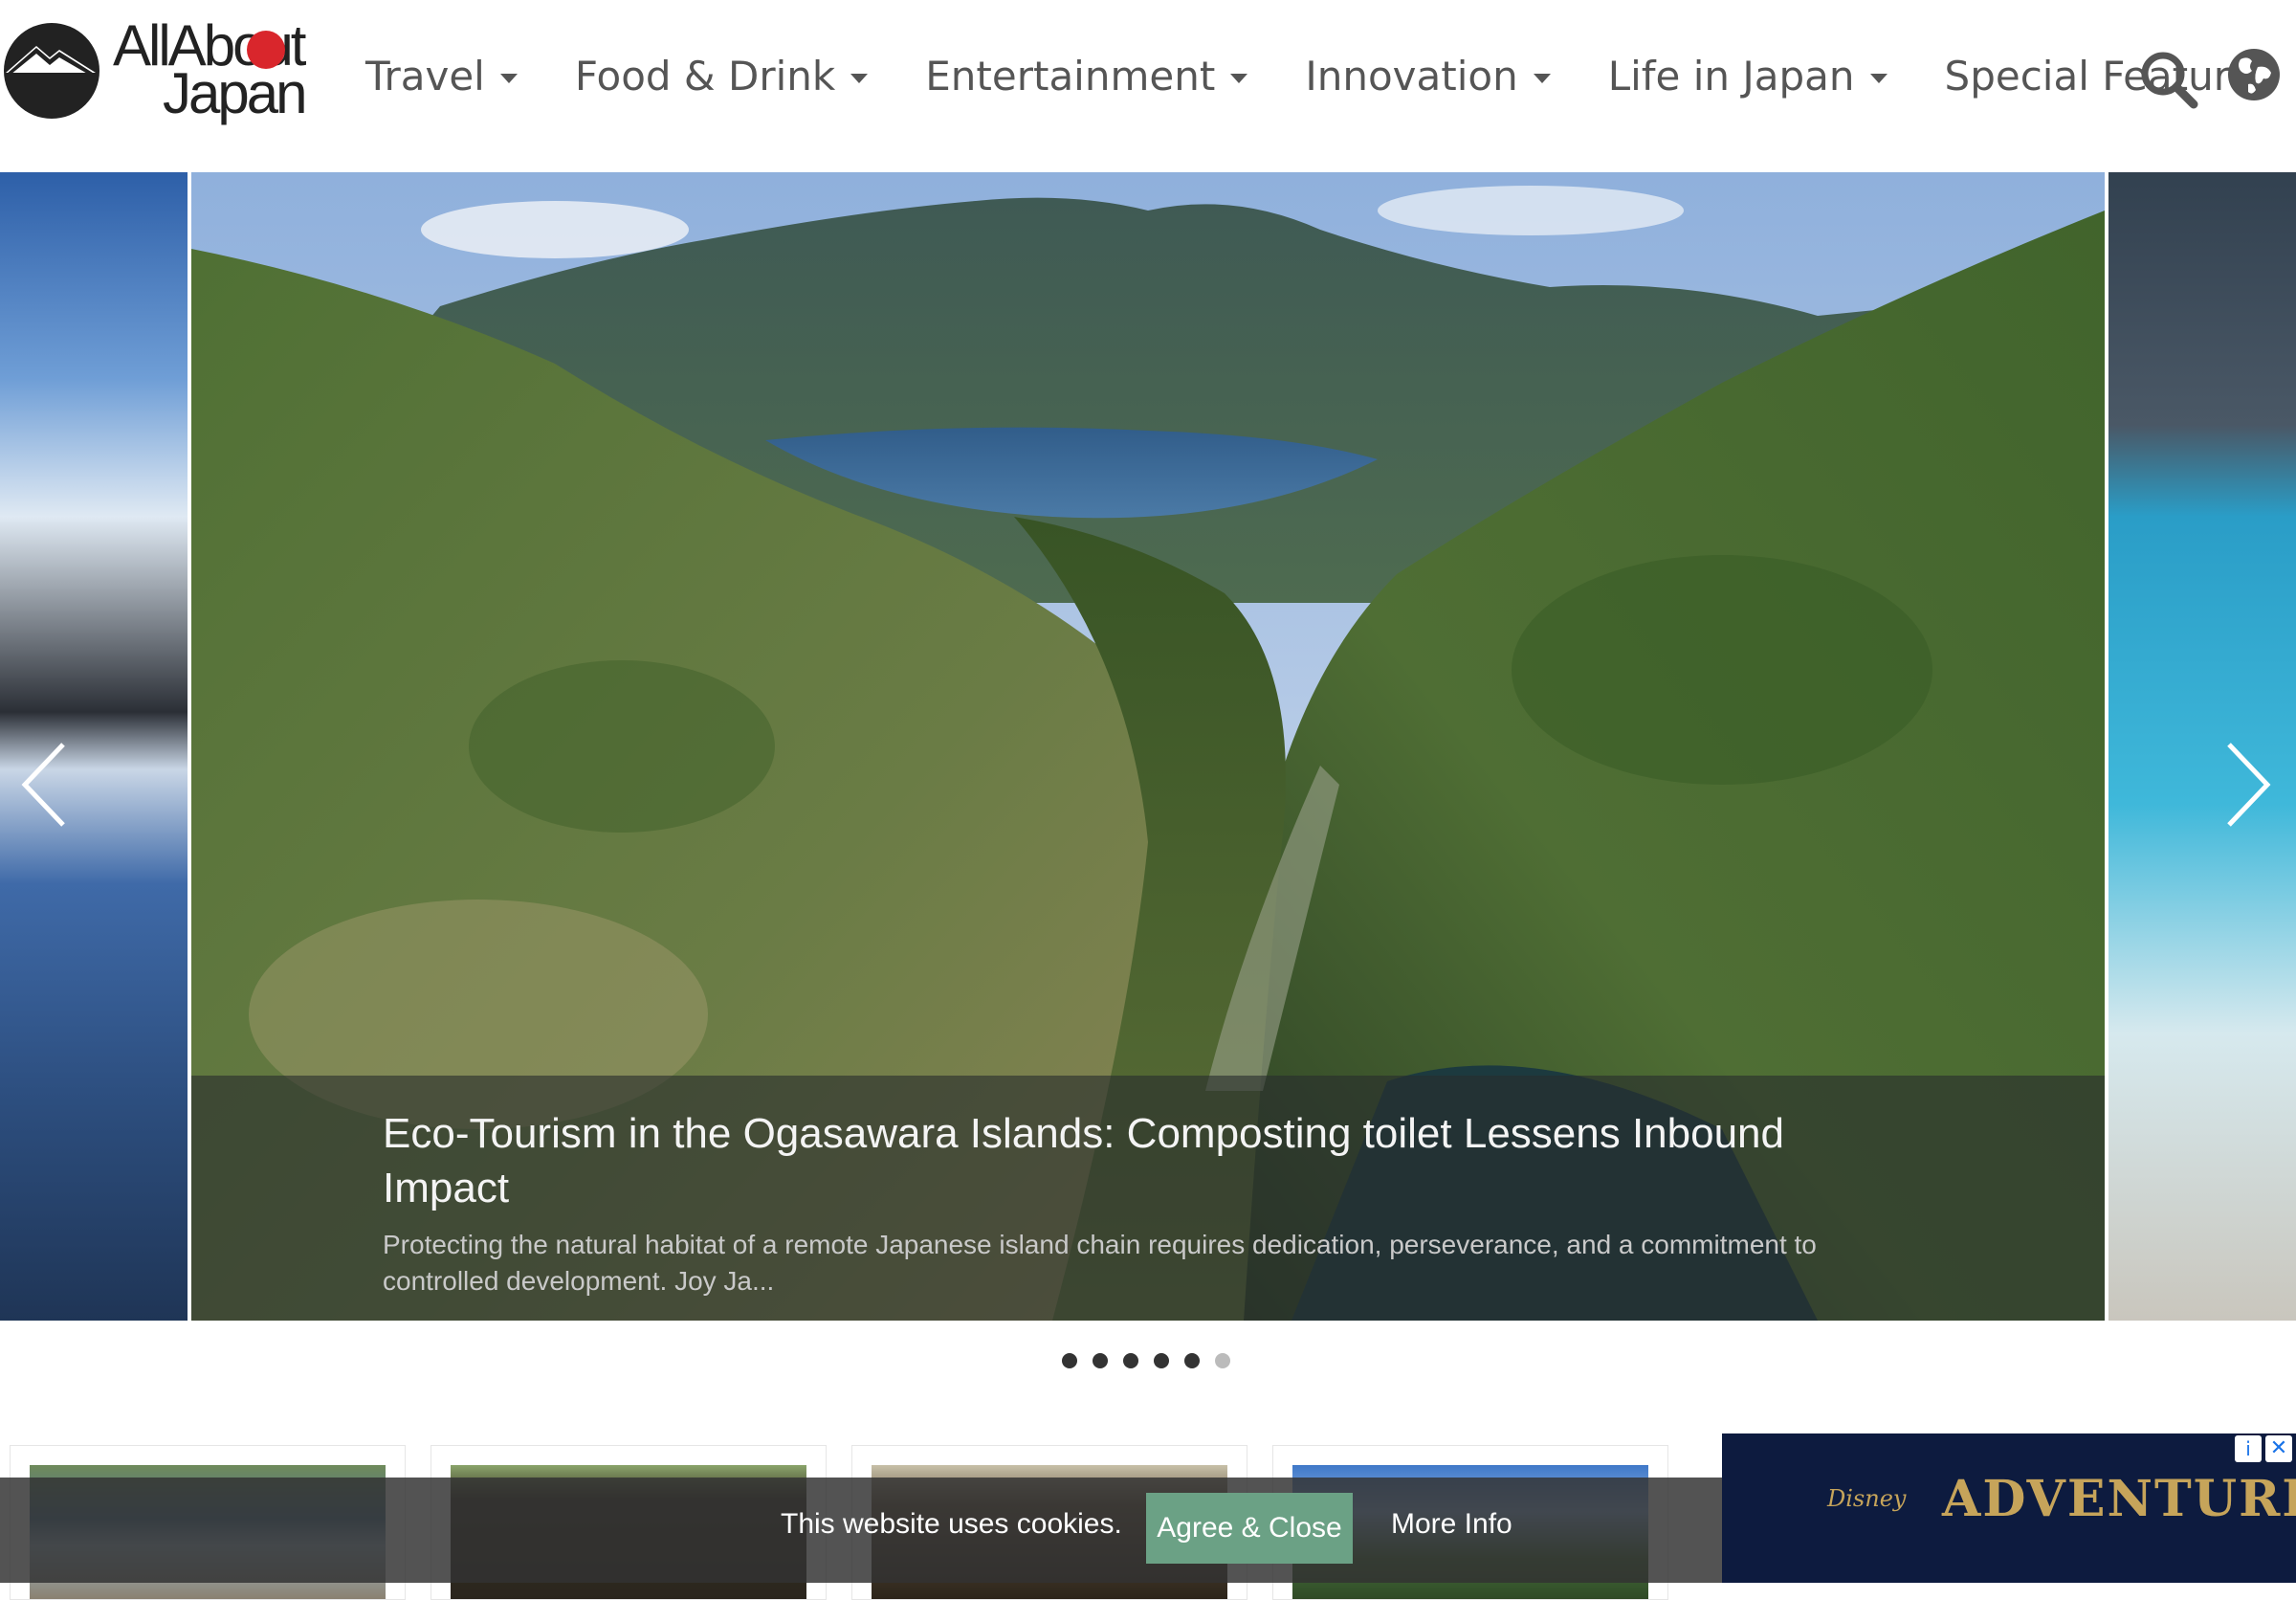 This screenshot has width=2296, height=1600. I want to click on nav-item-life-in-japan: Life in Japan, so click(1748, 76).